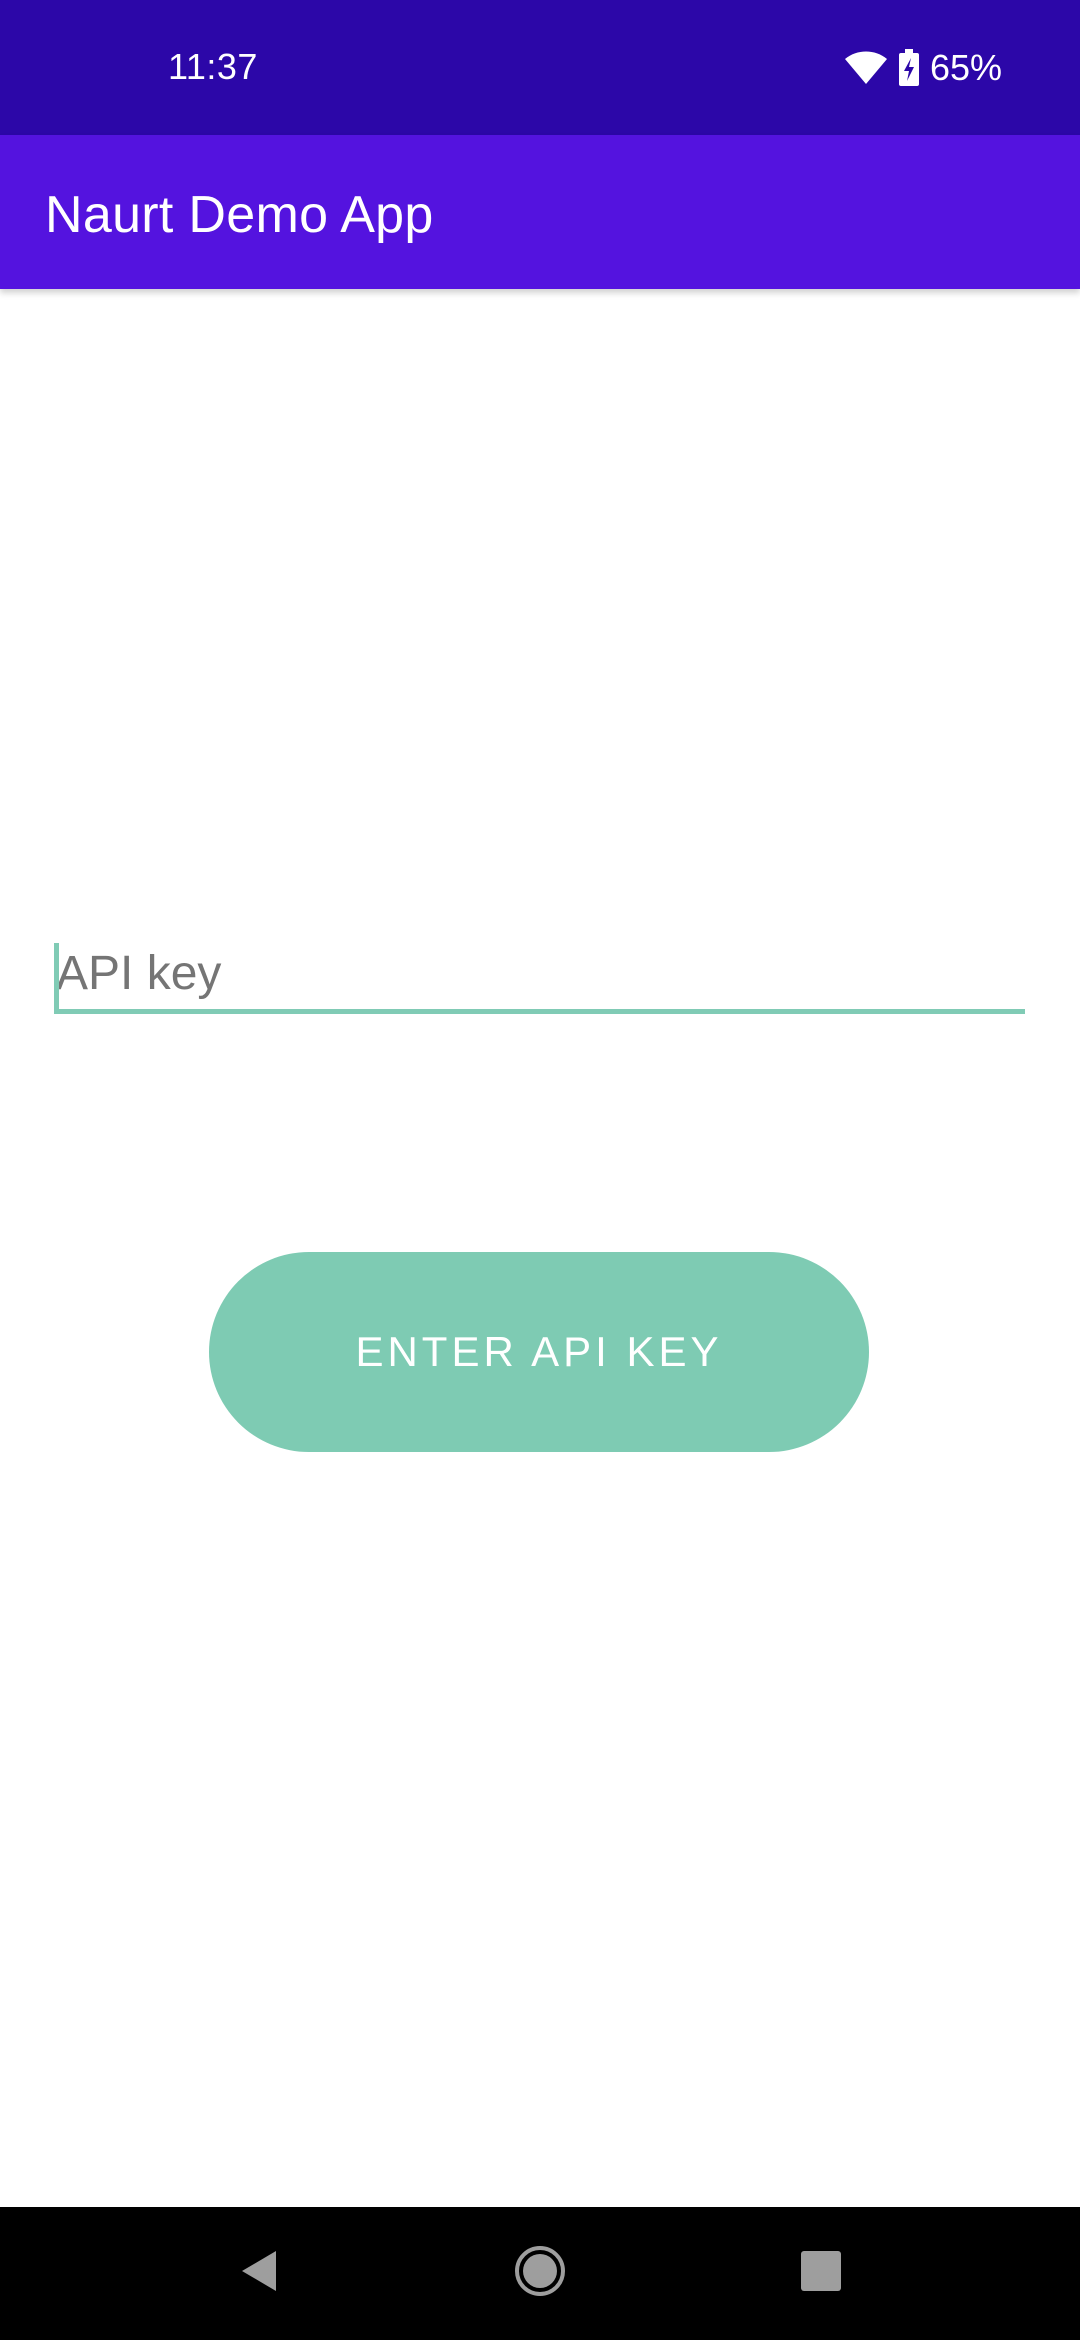 This screenshot has width=1080, height=2340. I want to click on recents-icon, so click(821, 2273).